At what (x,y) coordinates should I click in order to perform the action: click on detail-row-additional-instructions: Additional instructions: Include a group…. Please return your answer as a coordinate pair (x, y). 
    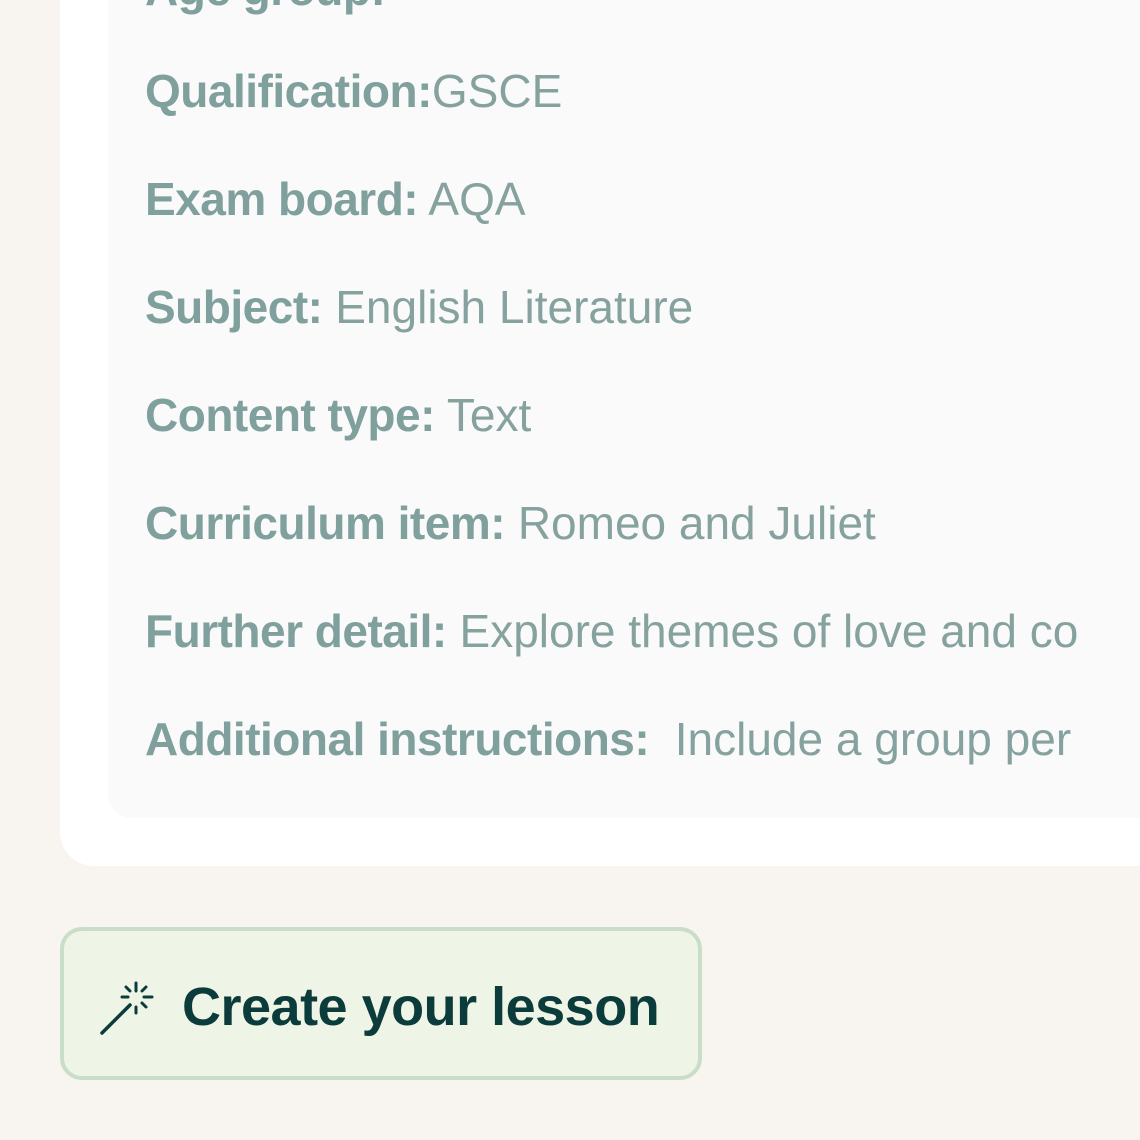
    Looking at the image, I should click on (608, 739).